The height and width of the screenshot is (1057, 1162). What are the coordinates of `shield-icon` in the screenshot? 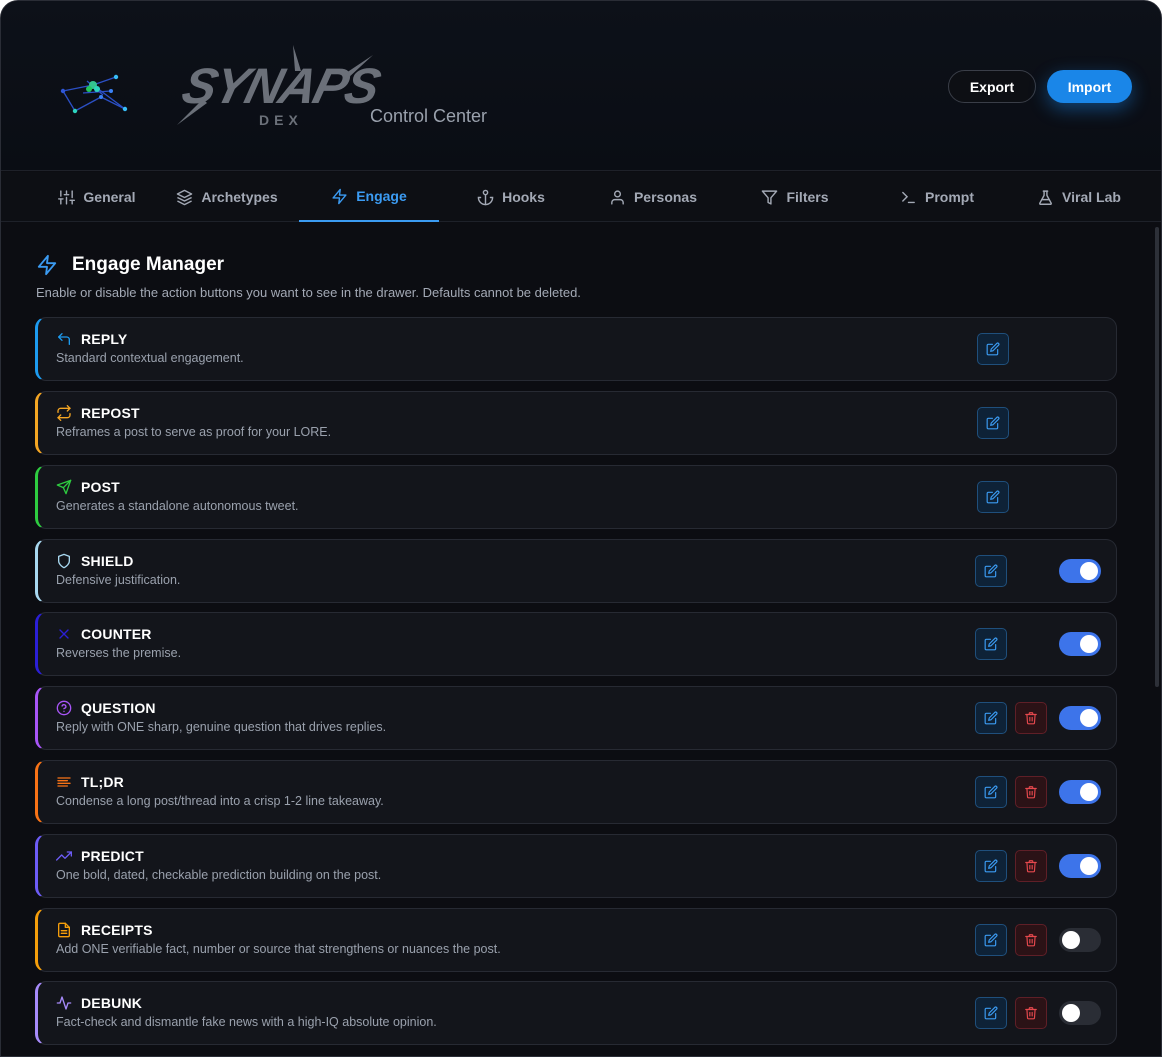 It's located at (64, 561).